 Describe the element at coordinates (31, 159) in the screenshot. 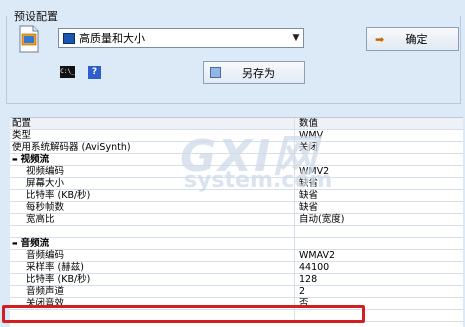

I see `row-name: 视频流` at that location.